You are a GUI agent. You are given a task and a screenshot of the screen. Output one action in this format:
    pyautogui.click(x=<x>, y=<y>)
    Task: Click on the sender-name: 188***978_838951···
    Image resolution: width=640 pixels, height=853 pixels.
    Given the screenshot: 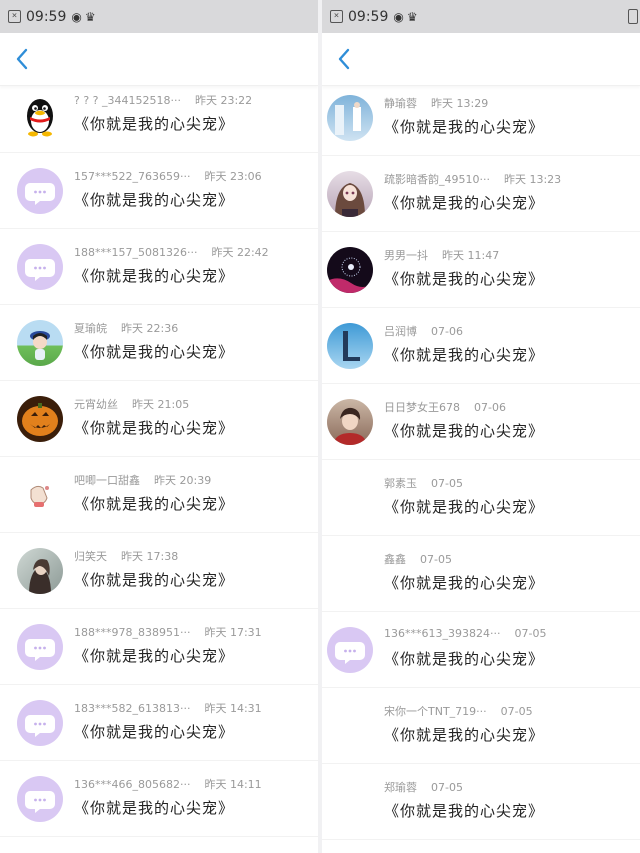 What is the action you would take?
    pyautogui.click(x=132, y=632)
    